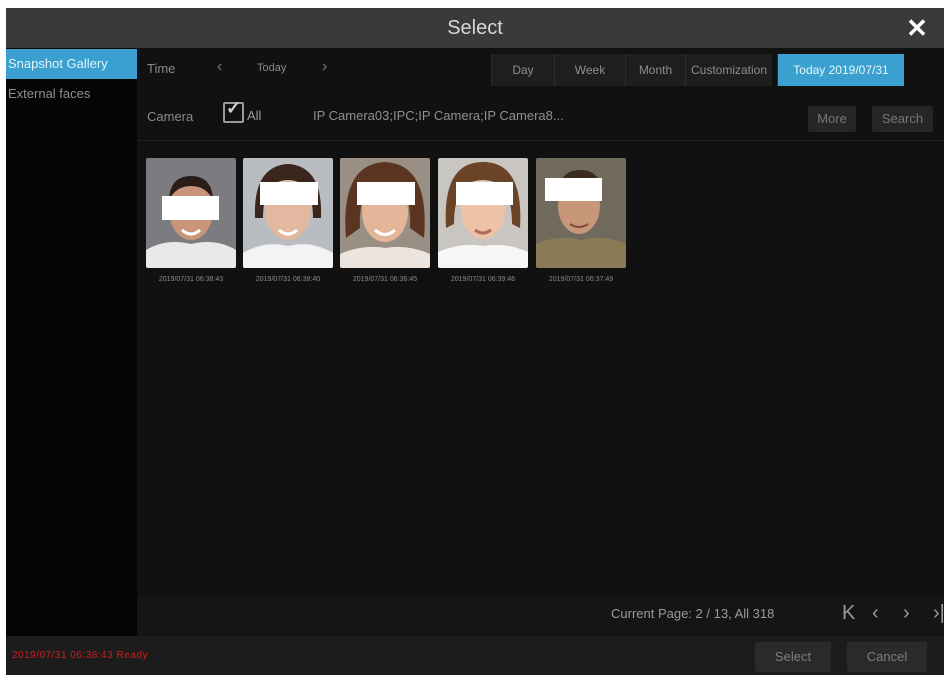  Describe the element at coordinates (324, 67) in the screenshot. I see `chevron-right-icon: ›` at that location.